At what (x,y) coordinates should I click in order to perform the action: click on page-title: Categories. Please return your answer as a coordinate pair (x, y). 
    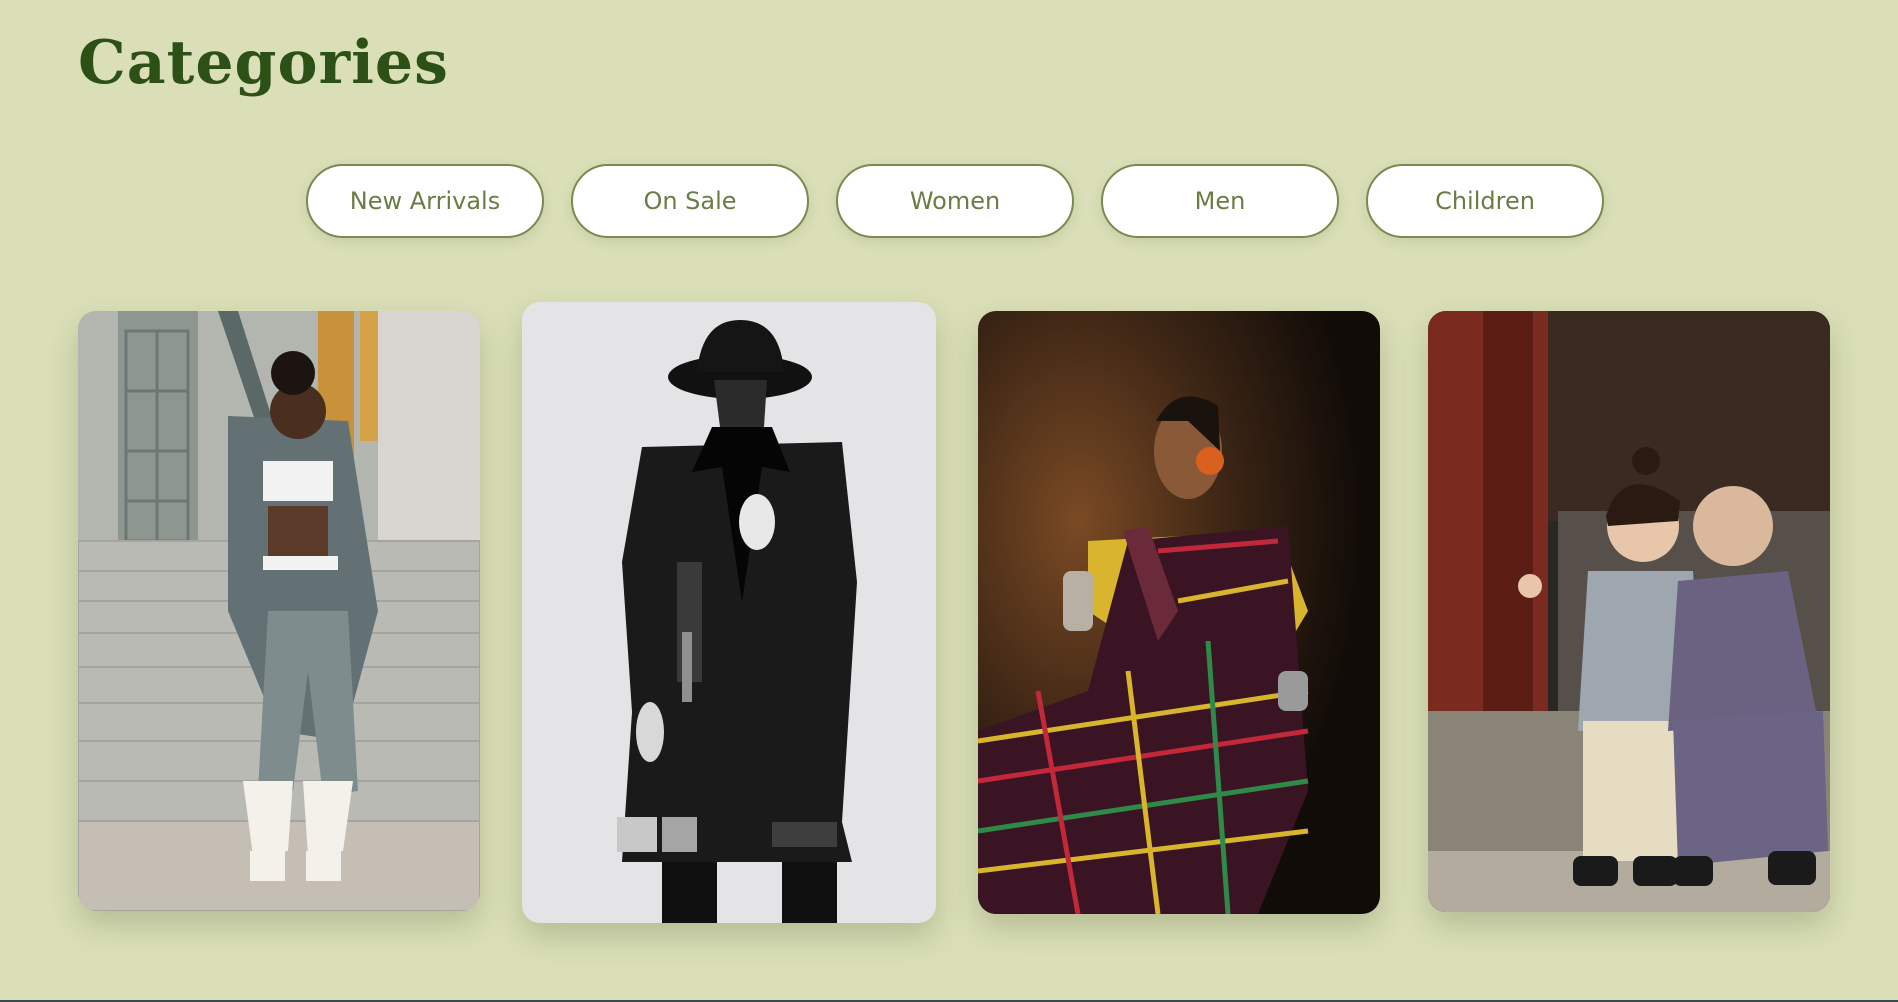
    Looking at the image, I should click on (263, 63).